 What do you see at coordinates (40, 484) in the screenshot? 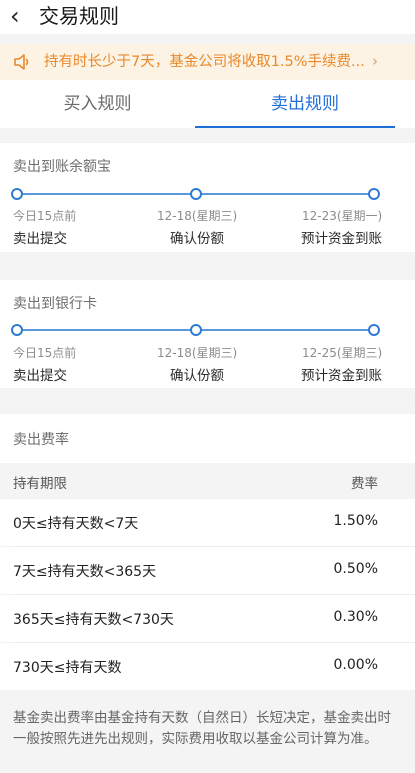
I see `column-header-period: 持有期限` at bounding box center [40, 484].